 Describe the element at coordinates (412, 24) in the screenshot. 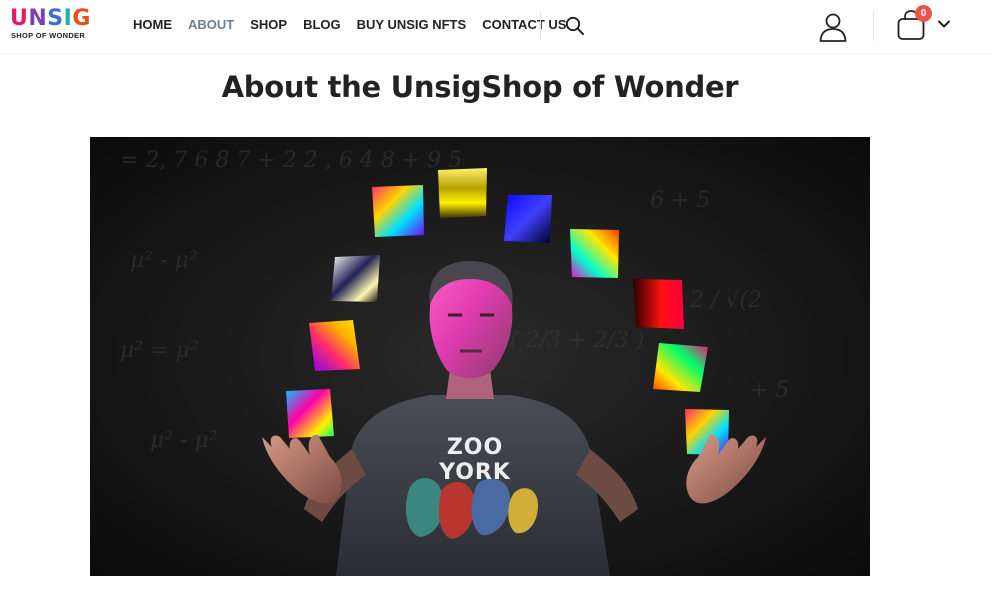

I see `nav-buy-unsig-nfts: BUY UNSIG NFTS` at that location.